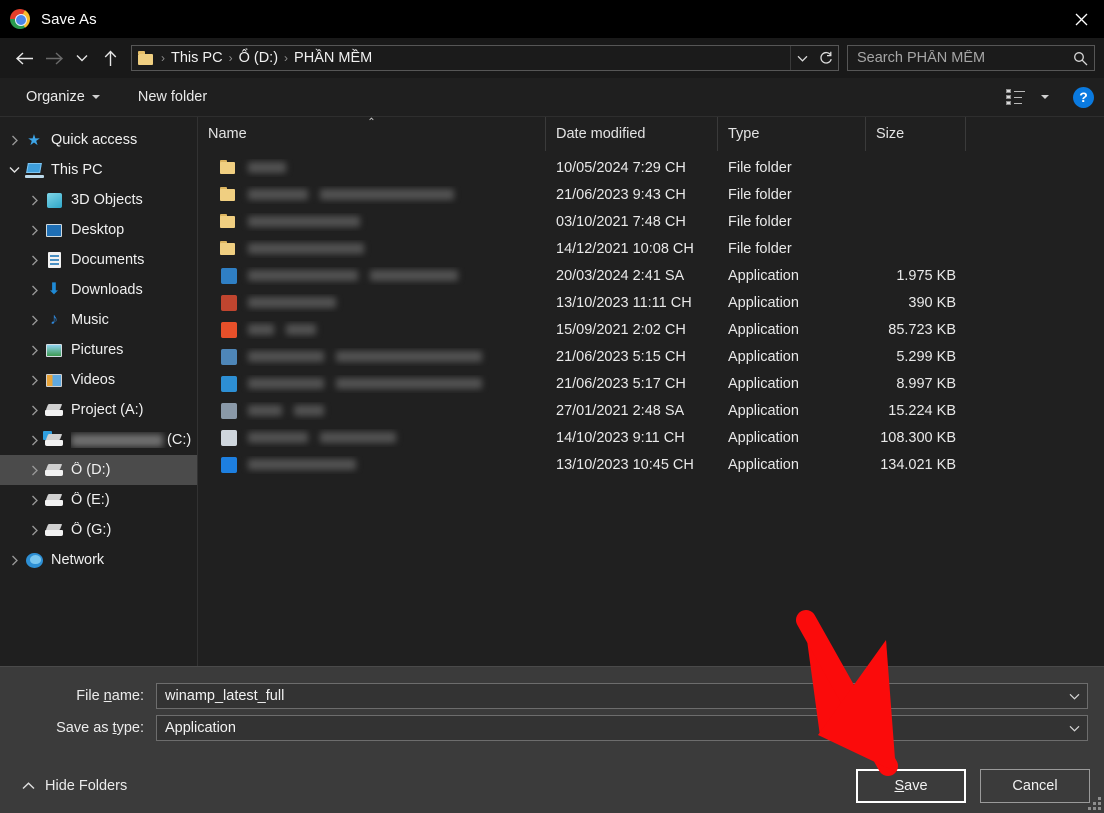  What do you see at coordinates (485, 58) in the screenshot?
I see `address-bar: › This PC › Ổ (D:) › PHẦN MỀM` at bounding box center [485, 58].